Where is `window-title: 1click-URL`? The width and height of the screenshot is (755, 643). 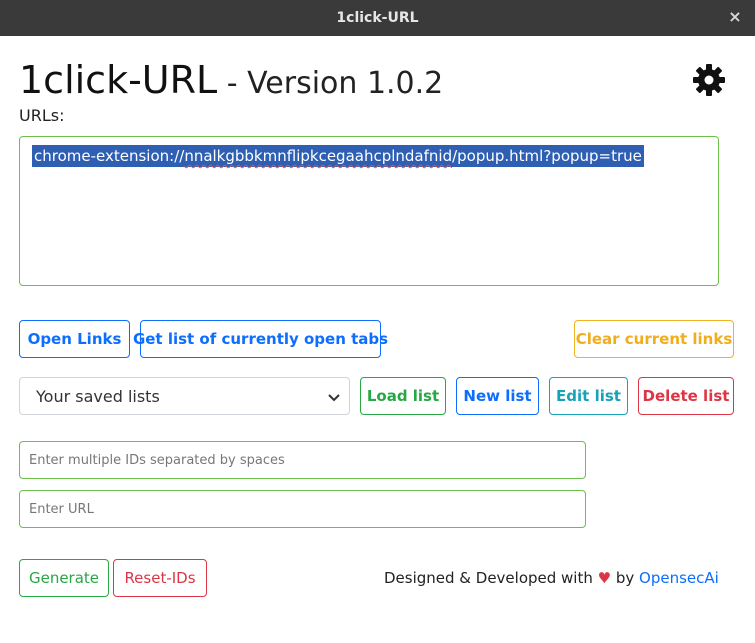
window-title: 1click-URL is located at coordinates (377, 18).